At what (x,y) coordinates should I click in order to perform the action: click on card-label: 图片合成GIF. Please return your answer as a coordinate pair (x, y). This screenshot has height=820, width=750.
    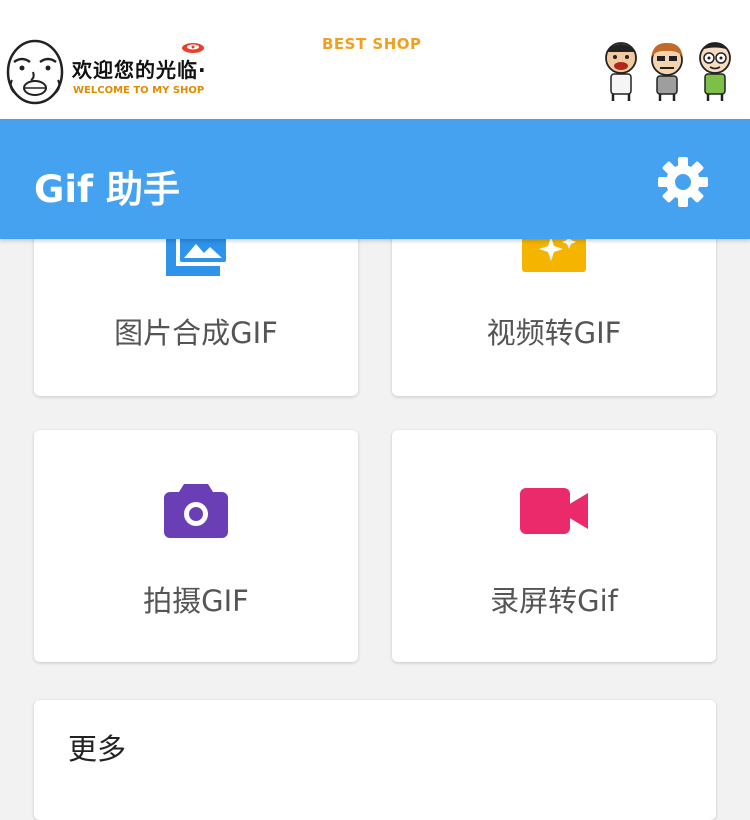
    Looking at the image, I should click on (196, 333).